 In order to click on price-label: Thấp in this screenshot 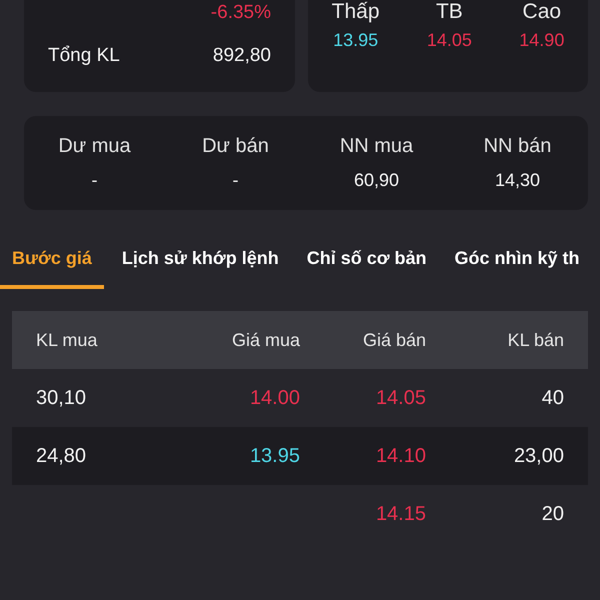, I will do `click(356, 12)`.